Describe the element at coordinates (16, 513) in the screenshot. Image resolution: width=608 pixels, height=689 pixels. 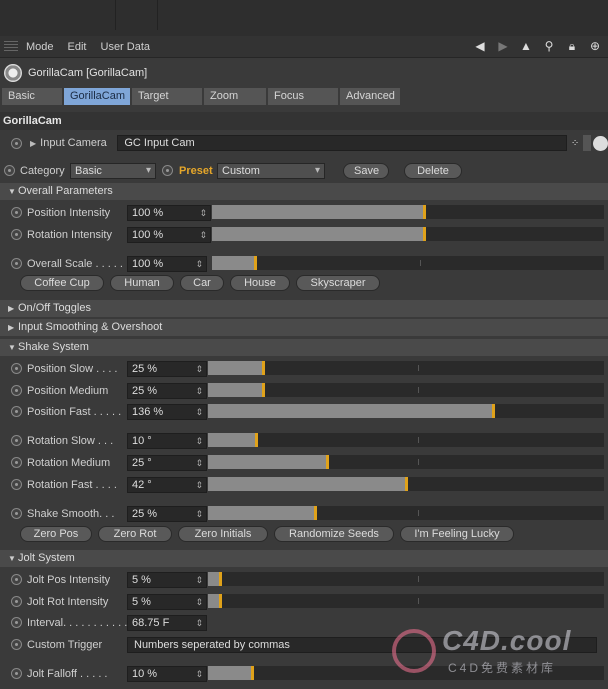
I see `shake-smooth-toggle-icon` at that location.